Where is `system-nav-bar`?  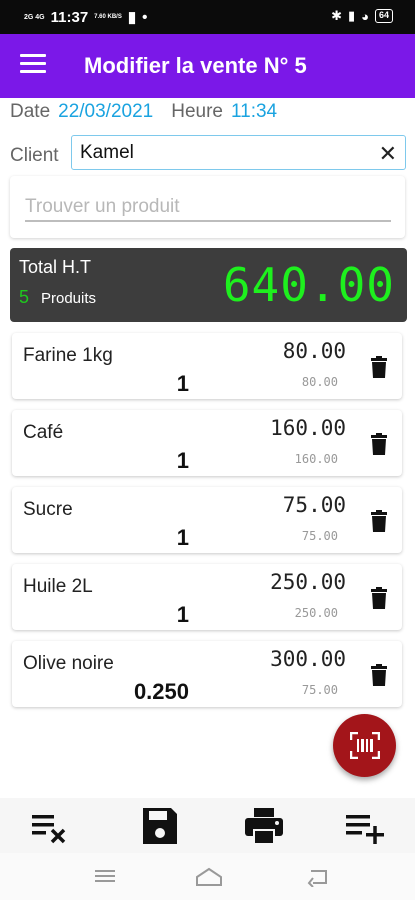
system-nav-bar is located at coordinates (207, 876).